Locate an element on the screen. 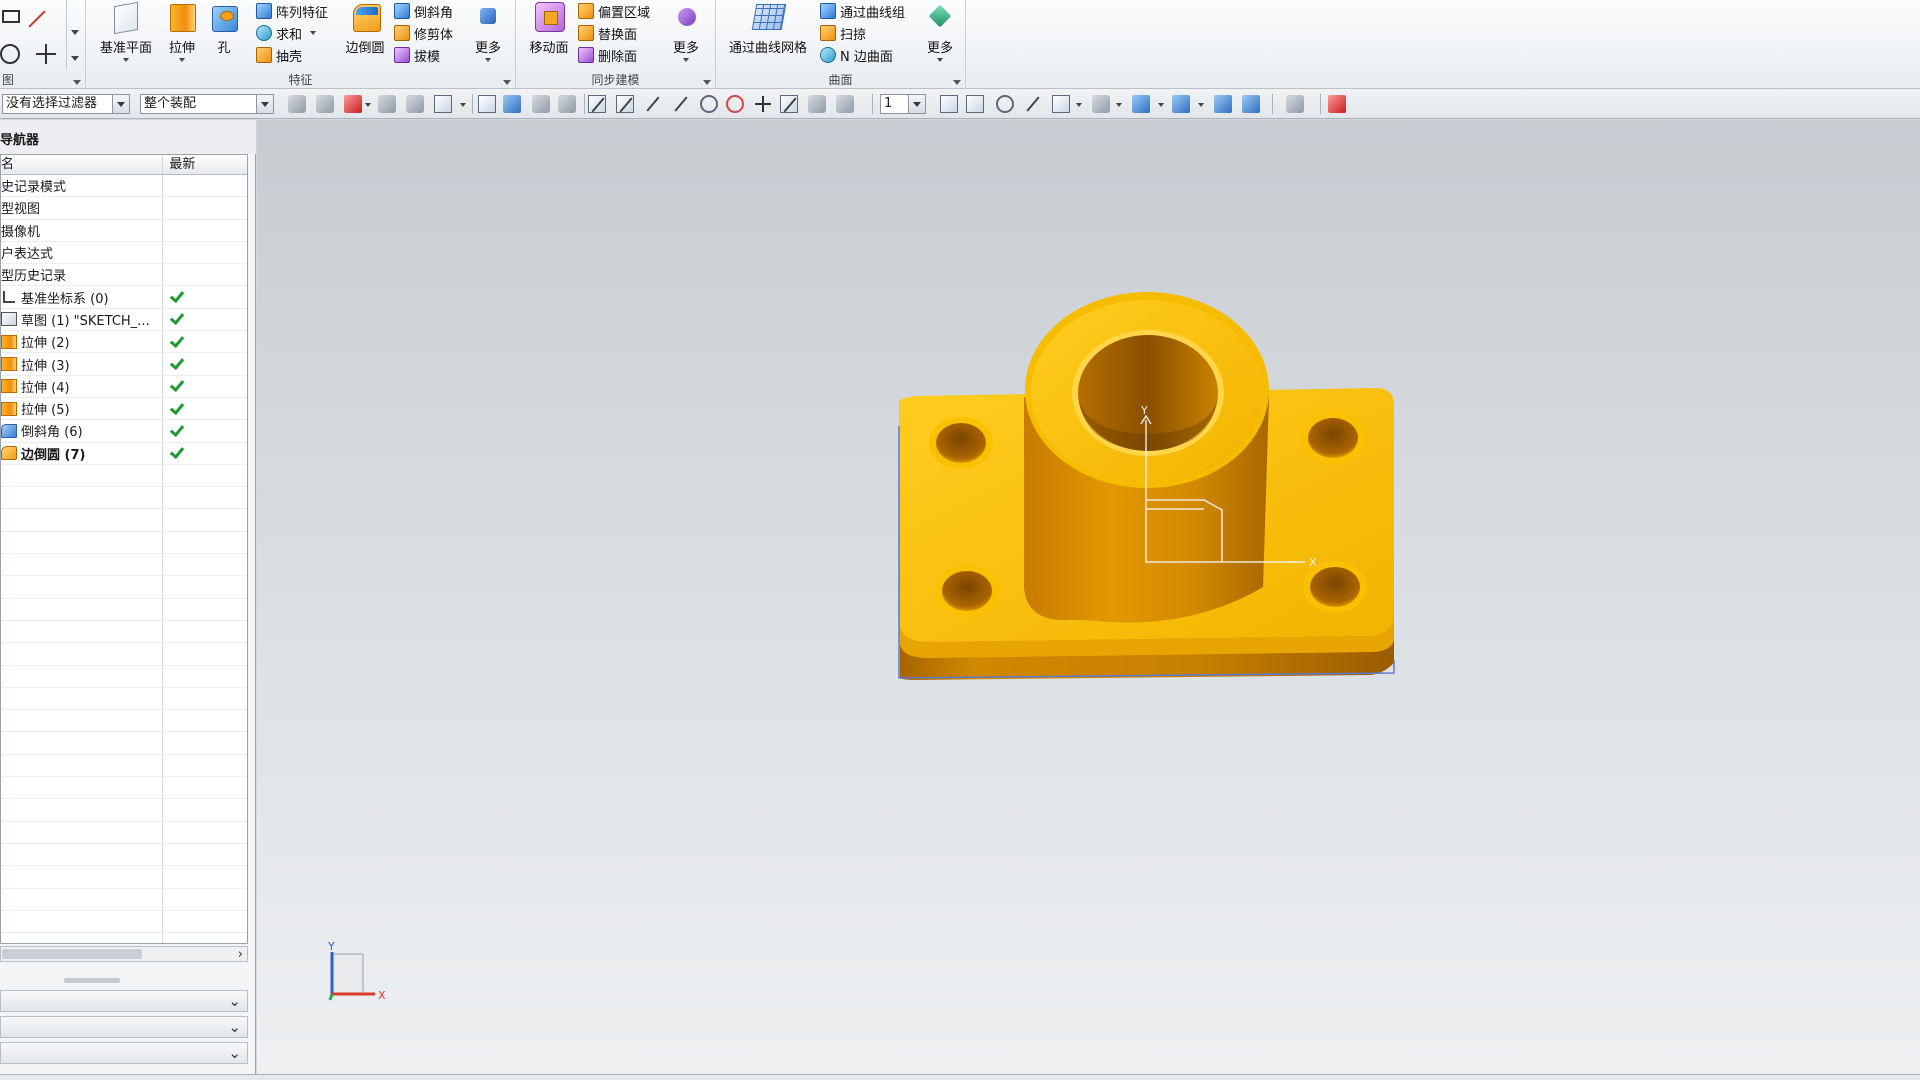 The width and height of the screenshot is (1920, 1080). column-latest-header: 最新 is located at coordinates (205, 164).